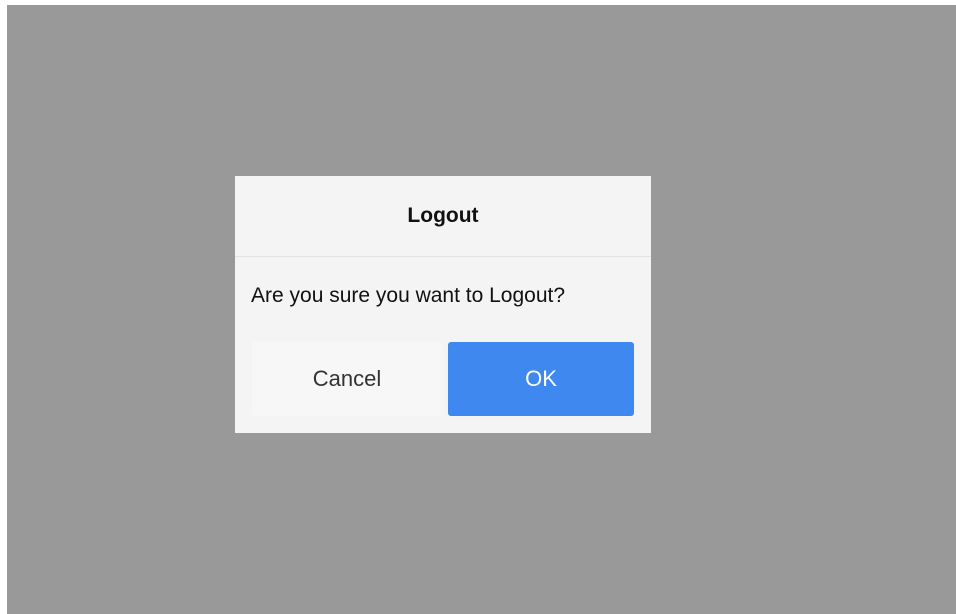  What do you see at coordinates (347, 379) in the screenshot?
I see `cancel-button: Cancel` at bounding box center [347, 379].